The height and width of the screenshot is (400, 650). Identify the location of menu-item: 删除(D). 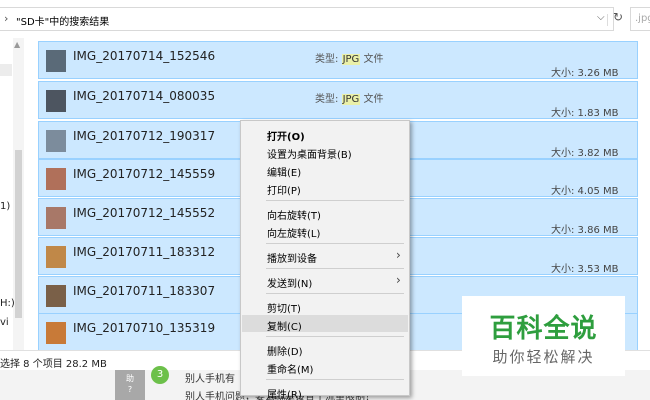
(325, 349).